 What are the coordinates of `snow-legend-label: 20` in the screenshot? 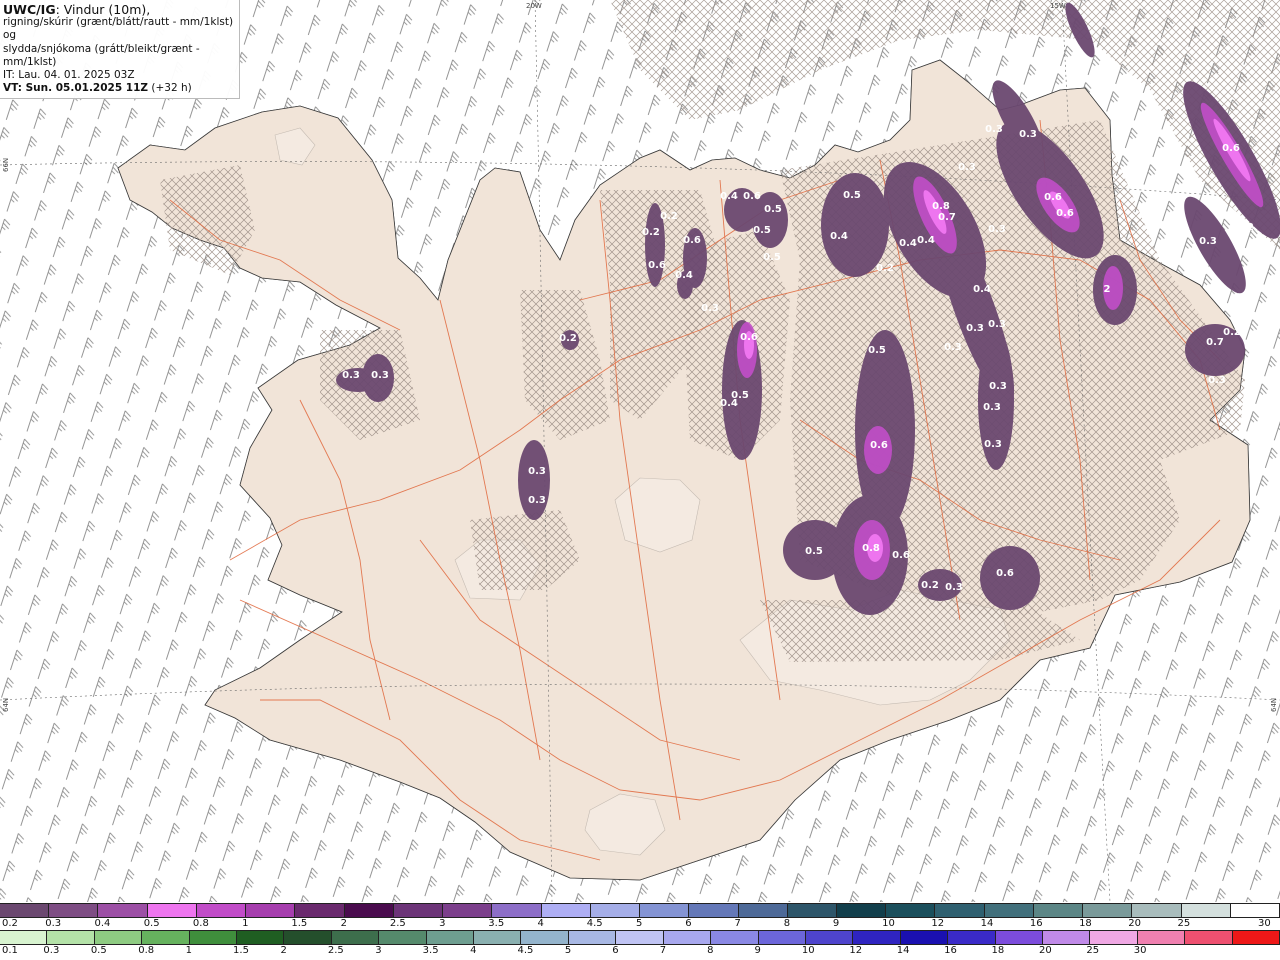 It's located at (1135, 923).